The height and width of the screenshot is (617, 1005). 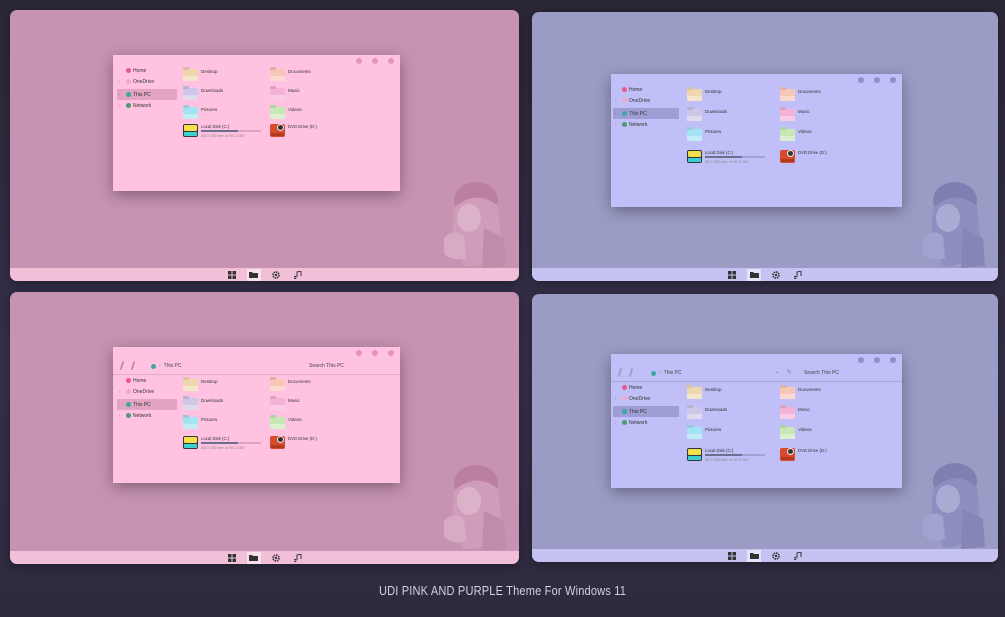 I want to click on dvd-drive-icon, so click(x=787, y=454).